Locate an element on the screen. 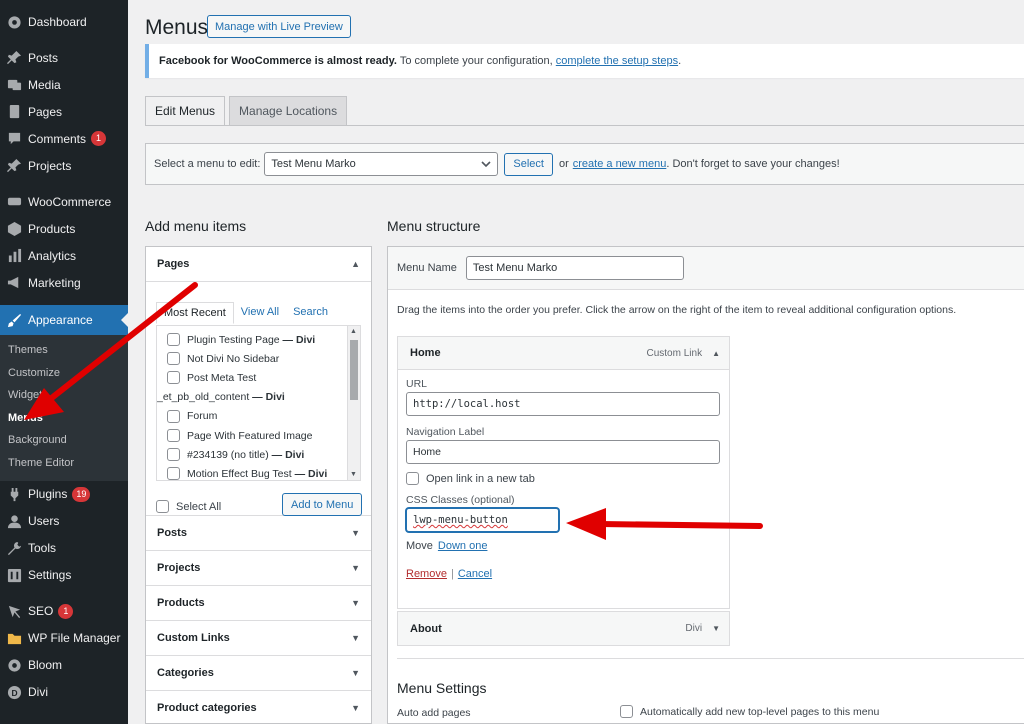 This screenshot has width=1024, height=724. page-title: Menus is located at coordinates (177, 27).